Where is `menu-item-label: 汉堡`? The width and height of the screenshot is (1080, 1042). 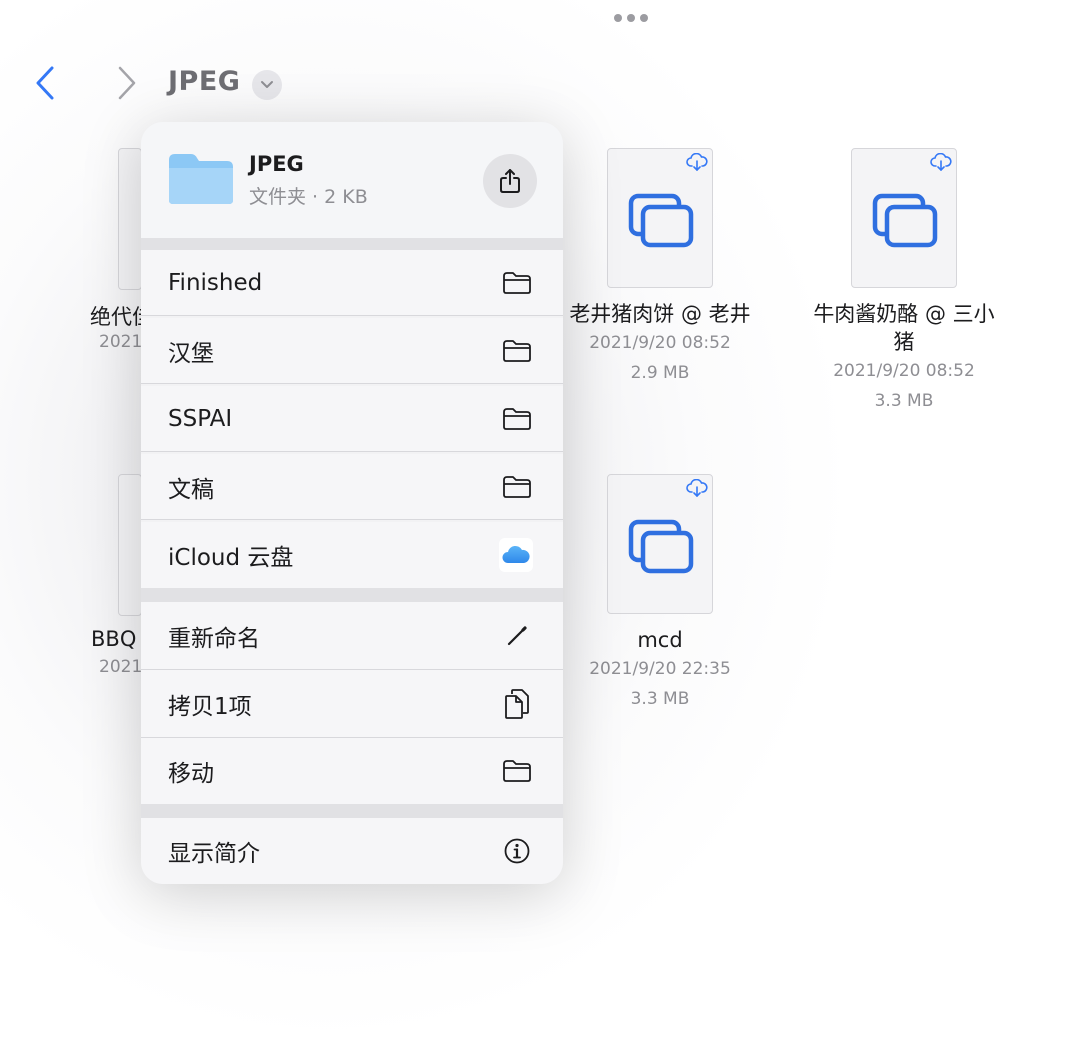
menu-item-label: 汉堡 is located at coordinates (191, 353).